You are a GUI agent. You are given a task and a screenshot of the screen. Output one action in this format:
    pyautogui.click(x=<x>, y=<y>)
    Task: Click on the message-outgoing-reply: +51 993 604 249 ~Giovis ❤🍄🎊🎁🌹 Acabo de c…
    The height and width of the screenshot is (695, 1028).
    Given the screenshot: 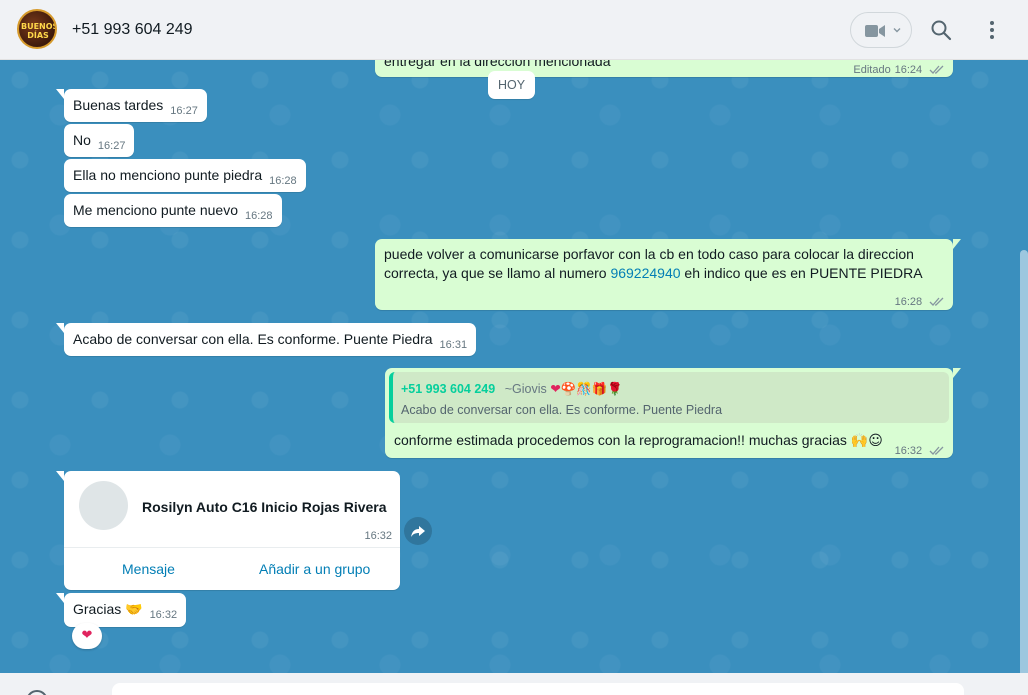 What is the action you would take?
    pyautogui.click(x=673, y=413)
    